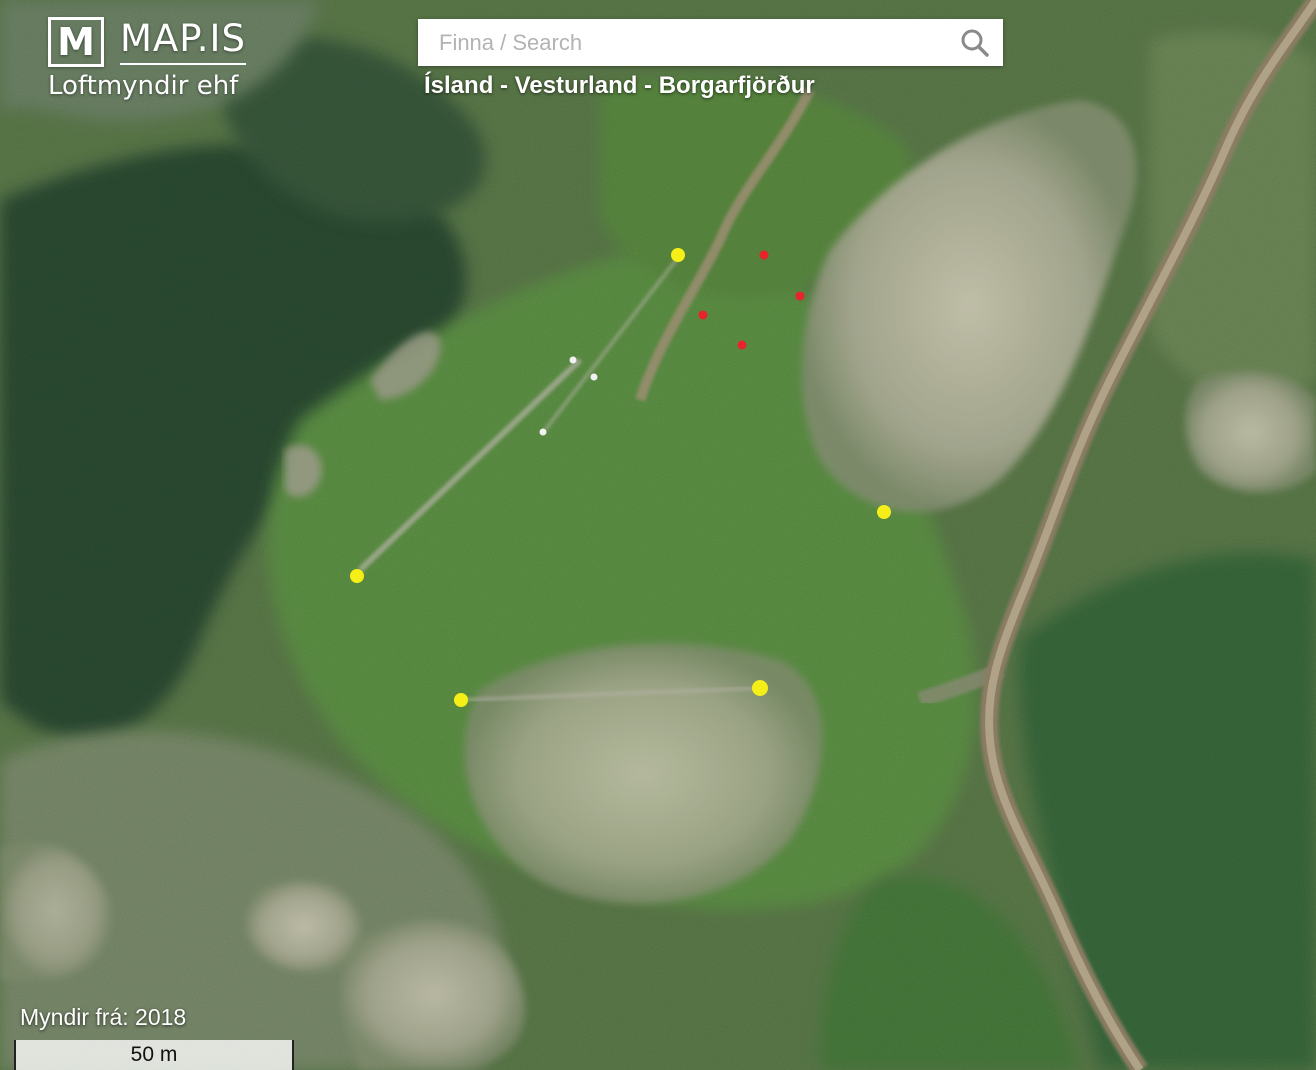 The height and width of the screenshot is (1070, 1316). I want to click on search-icon, so click(975, 43).